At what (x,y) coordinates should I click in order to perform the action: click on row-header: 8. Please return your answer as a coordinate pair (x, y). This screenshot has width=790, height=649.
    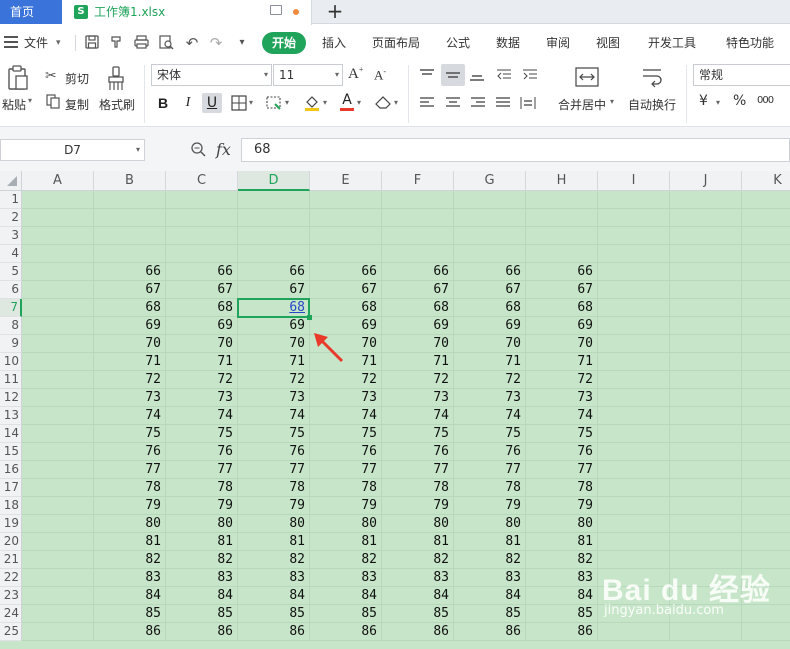
    Looking at the image, I should click on (11, 326).